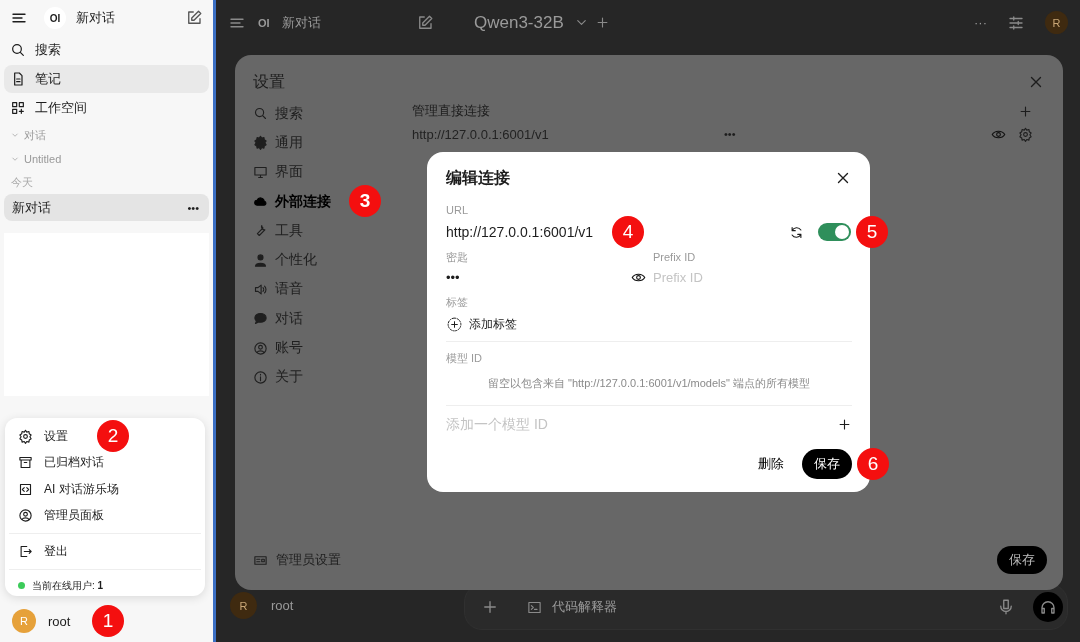  Describe the element at coordinates (108, 621) in the screenshot. I see `step-marker: 1` at that location.